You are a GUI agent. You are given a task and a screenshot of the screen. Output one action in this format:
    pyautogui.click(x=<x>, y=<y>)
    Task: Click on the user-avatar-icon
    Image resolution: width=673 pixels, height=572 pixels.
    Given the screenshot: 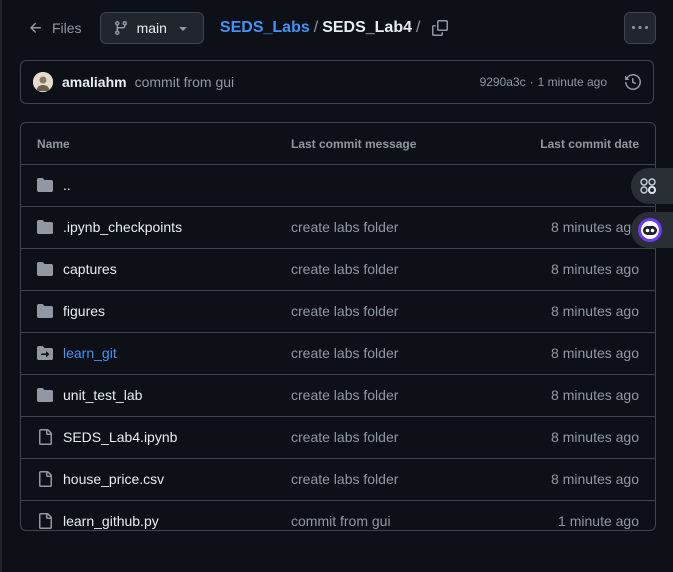 What is the action you would take?
    pyautogui.click(x=43, y=82)
    